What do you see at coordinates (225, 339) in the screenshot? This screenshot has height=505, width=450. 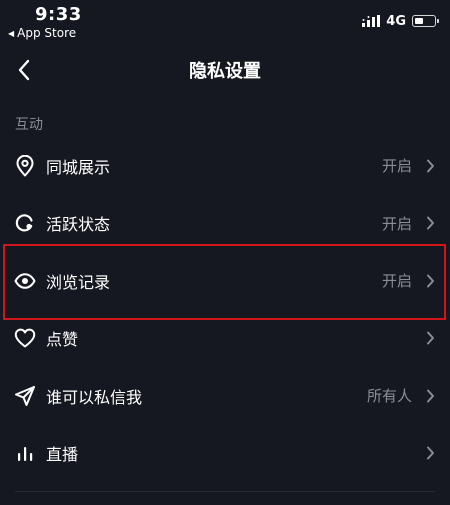 I see `row-likes: 点赞` at bounding box center [225, 339].